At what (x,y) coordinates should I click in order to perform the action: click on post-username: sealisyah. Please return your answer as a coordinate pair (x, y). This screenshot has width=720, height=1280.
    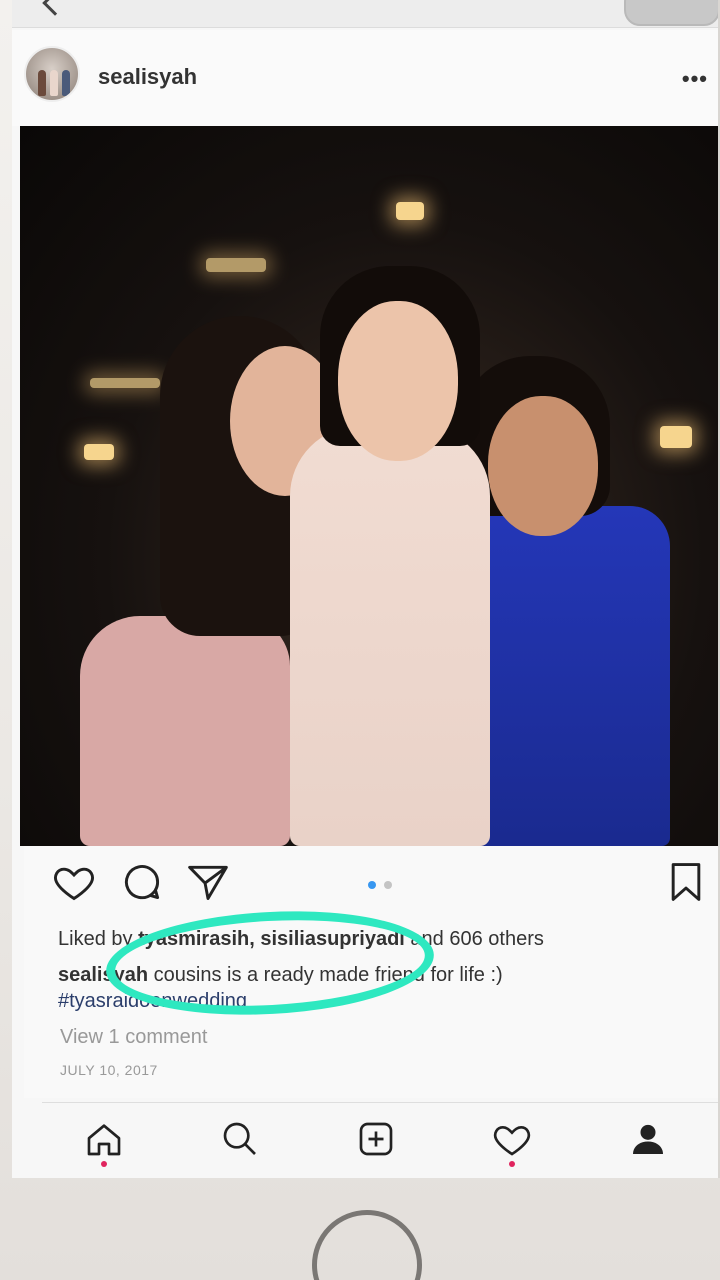
    Looking at the image, I should click on (147, 77).